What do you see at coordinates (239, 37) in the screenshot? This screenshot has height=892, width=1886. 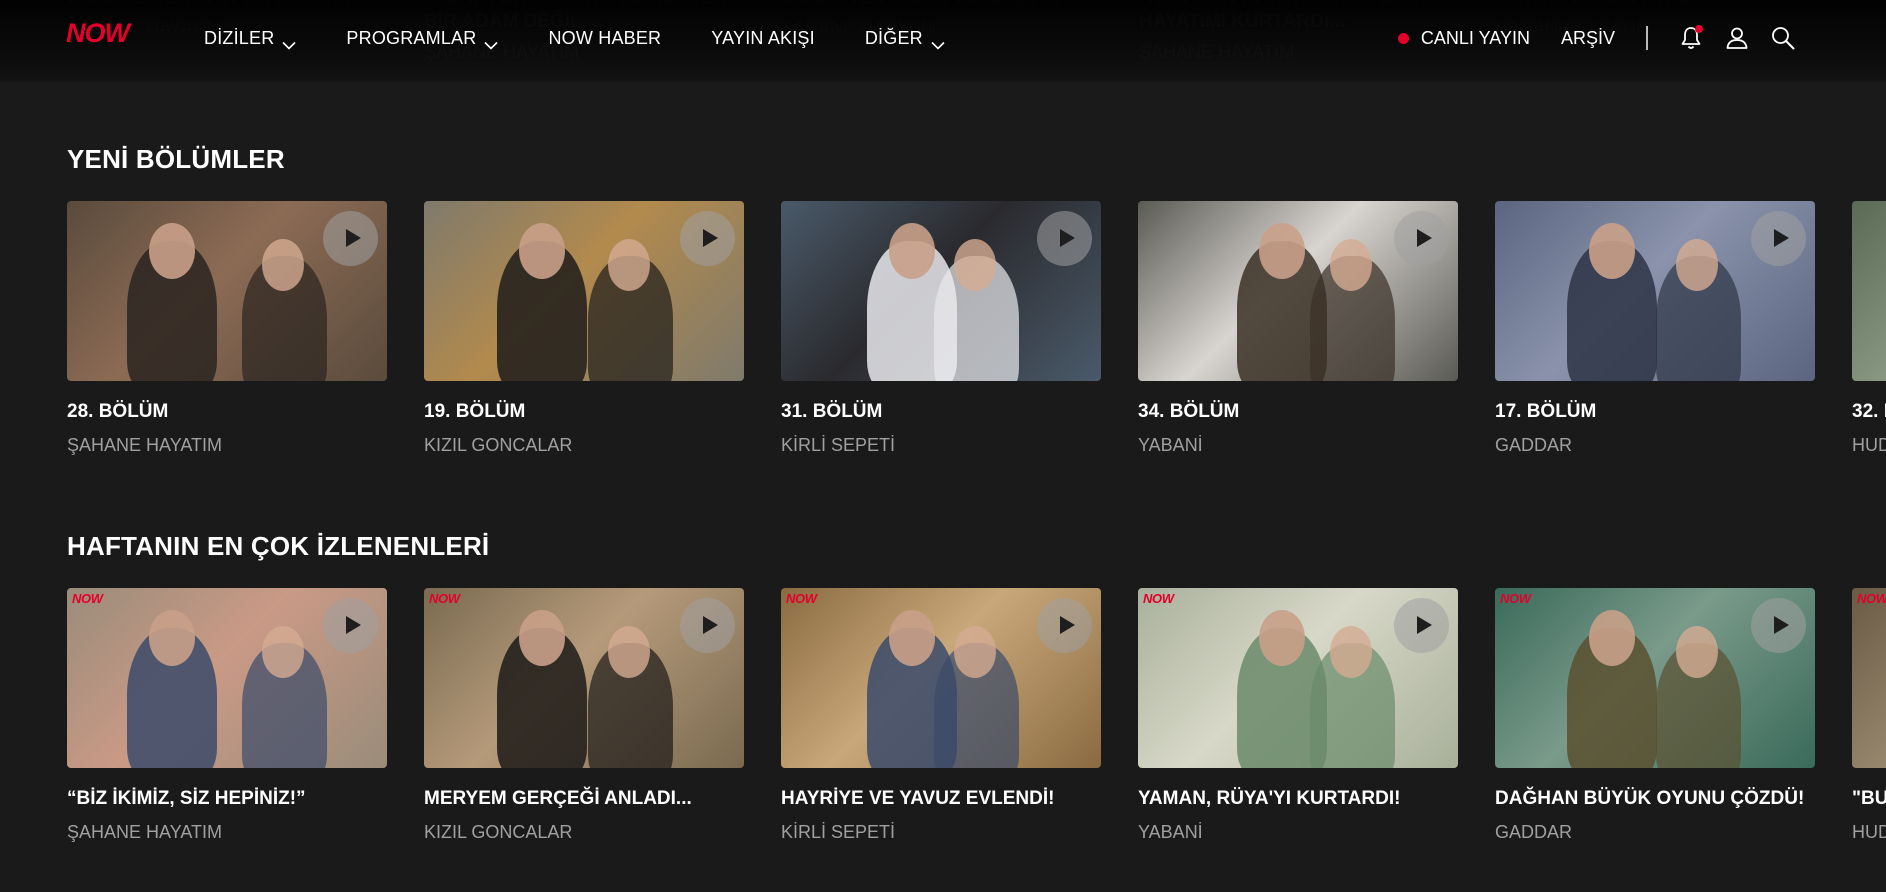 I see `nav-item-label: DİZİLER` at bounding box center [239, 37].